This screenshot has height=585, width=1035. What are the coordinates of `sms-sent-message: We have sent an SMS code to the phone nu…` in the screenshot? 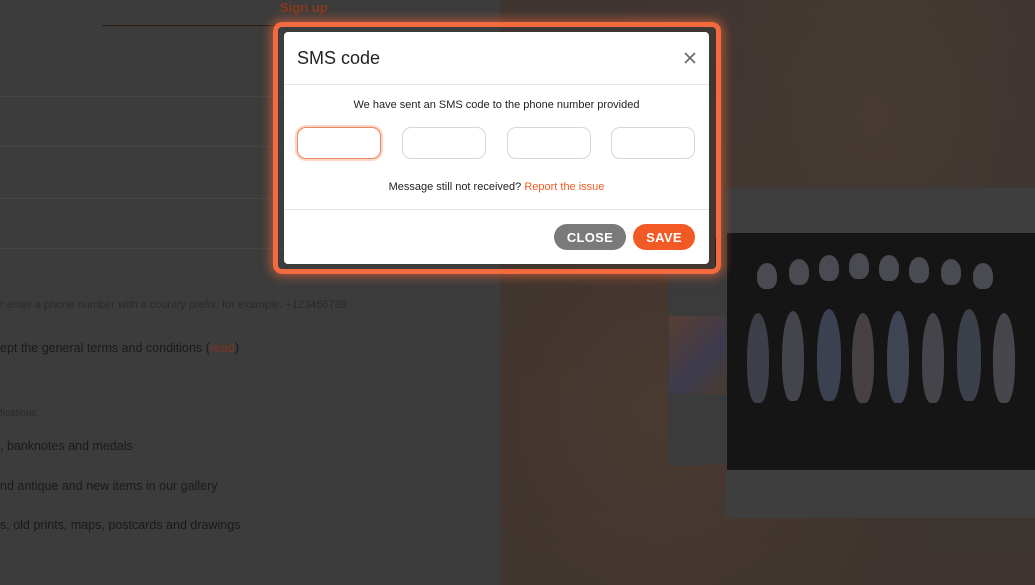 It's located at (496, 105).